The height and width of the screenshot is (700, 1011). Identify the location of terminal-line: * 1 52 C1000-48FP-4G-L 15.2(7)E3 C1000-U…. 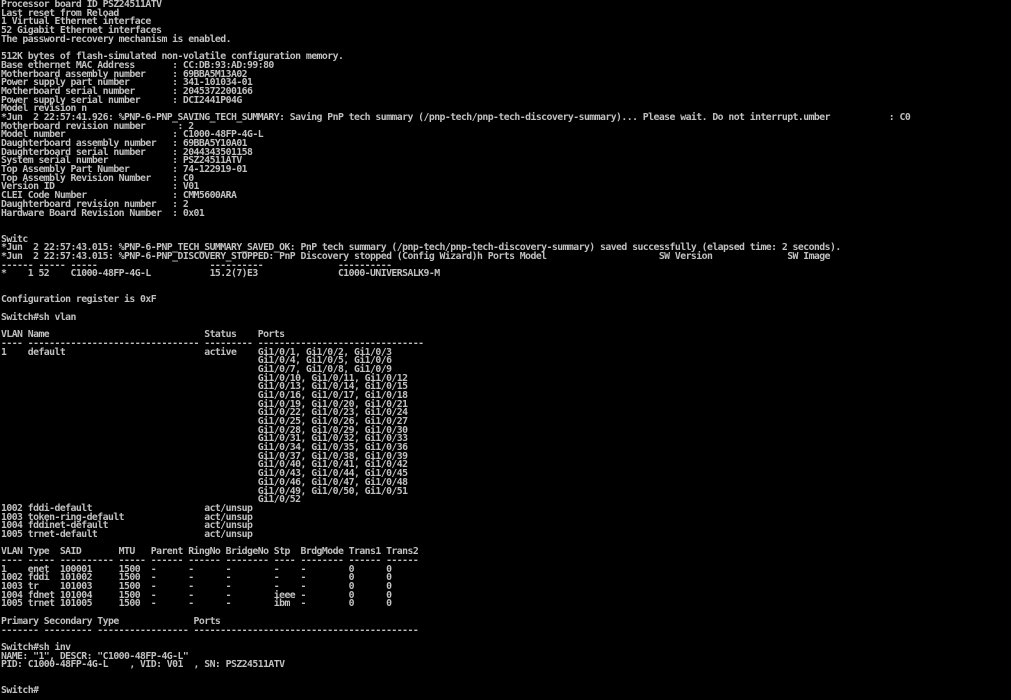
(220, 274).